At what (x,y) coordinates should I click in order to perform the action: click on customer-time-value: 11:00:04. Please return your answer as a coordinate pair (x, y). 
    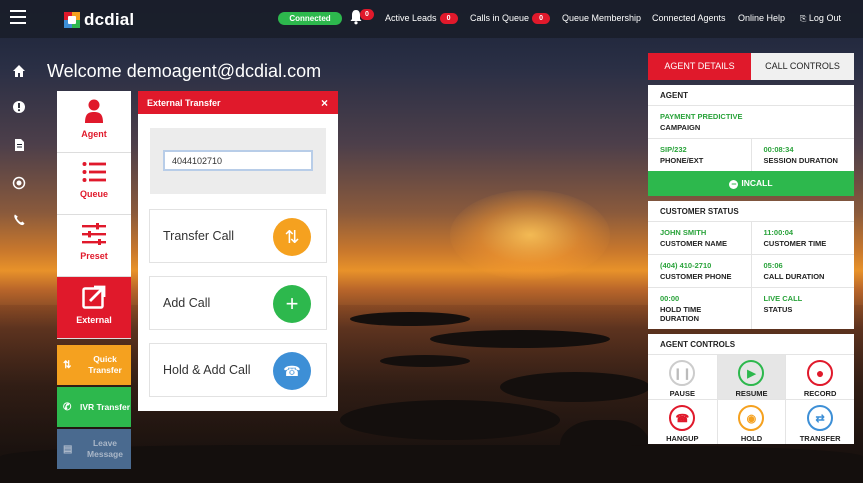
    Looking at the image, I should click on (778, 232).